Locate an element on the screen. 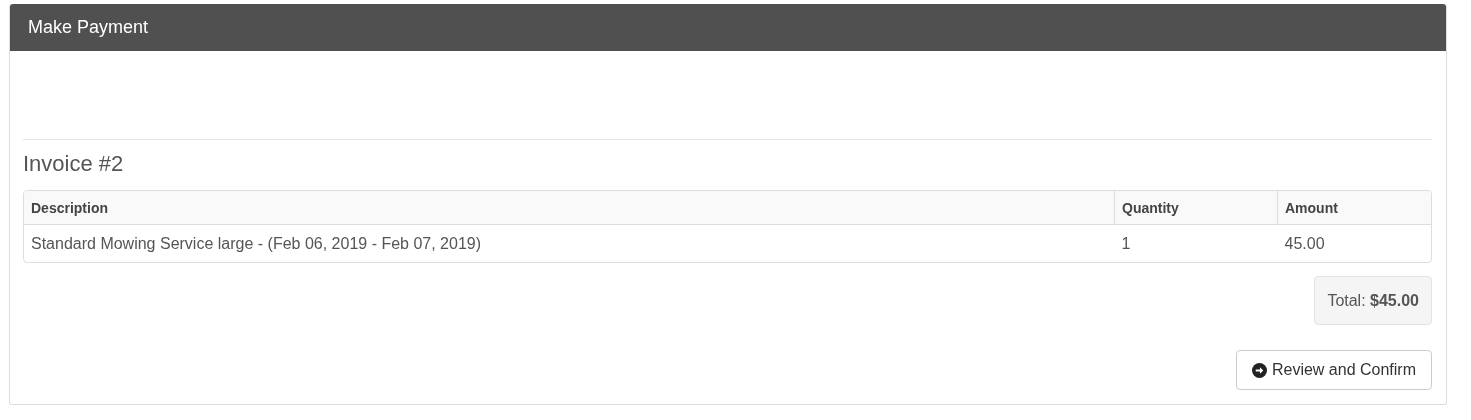 The width and height of the screenshot is (1471, 420). invoice-title: Invoice #2 is located at coordinates (74, 164).